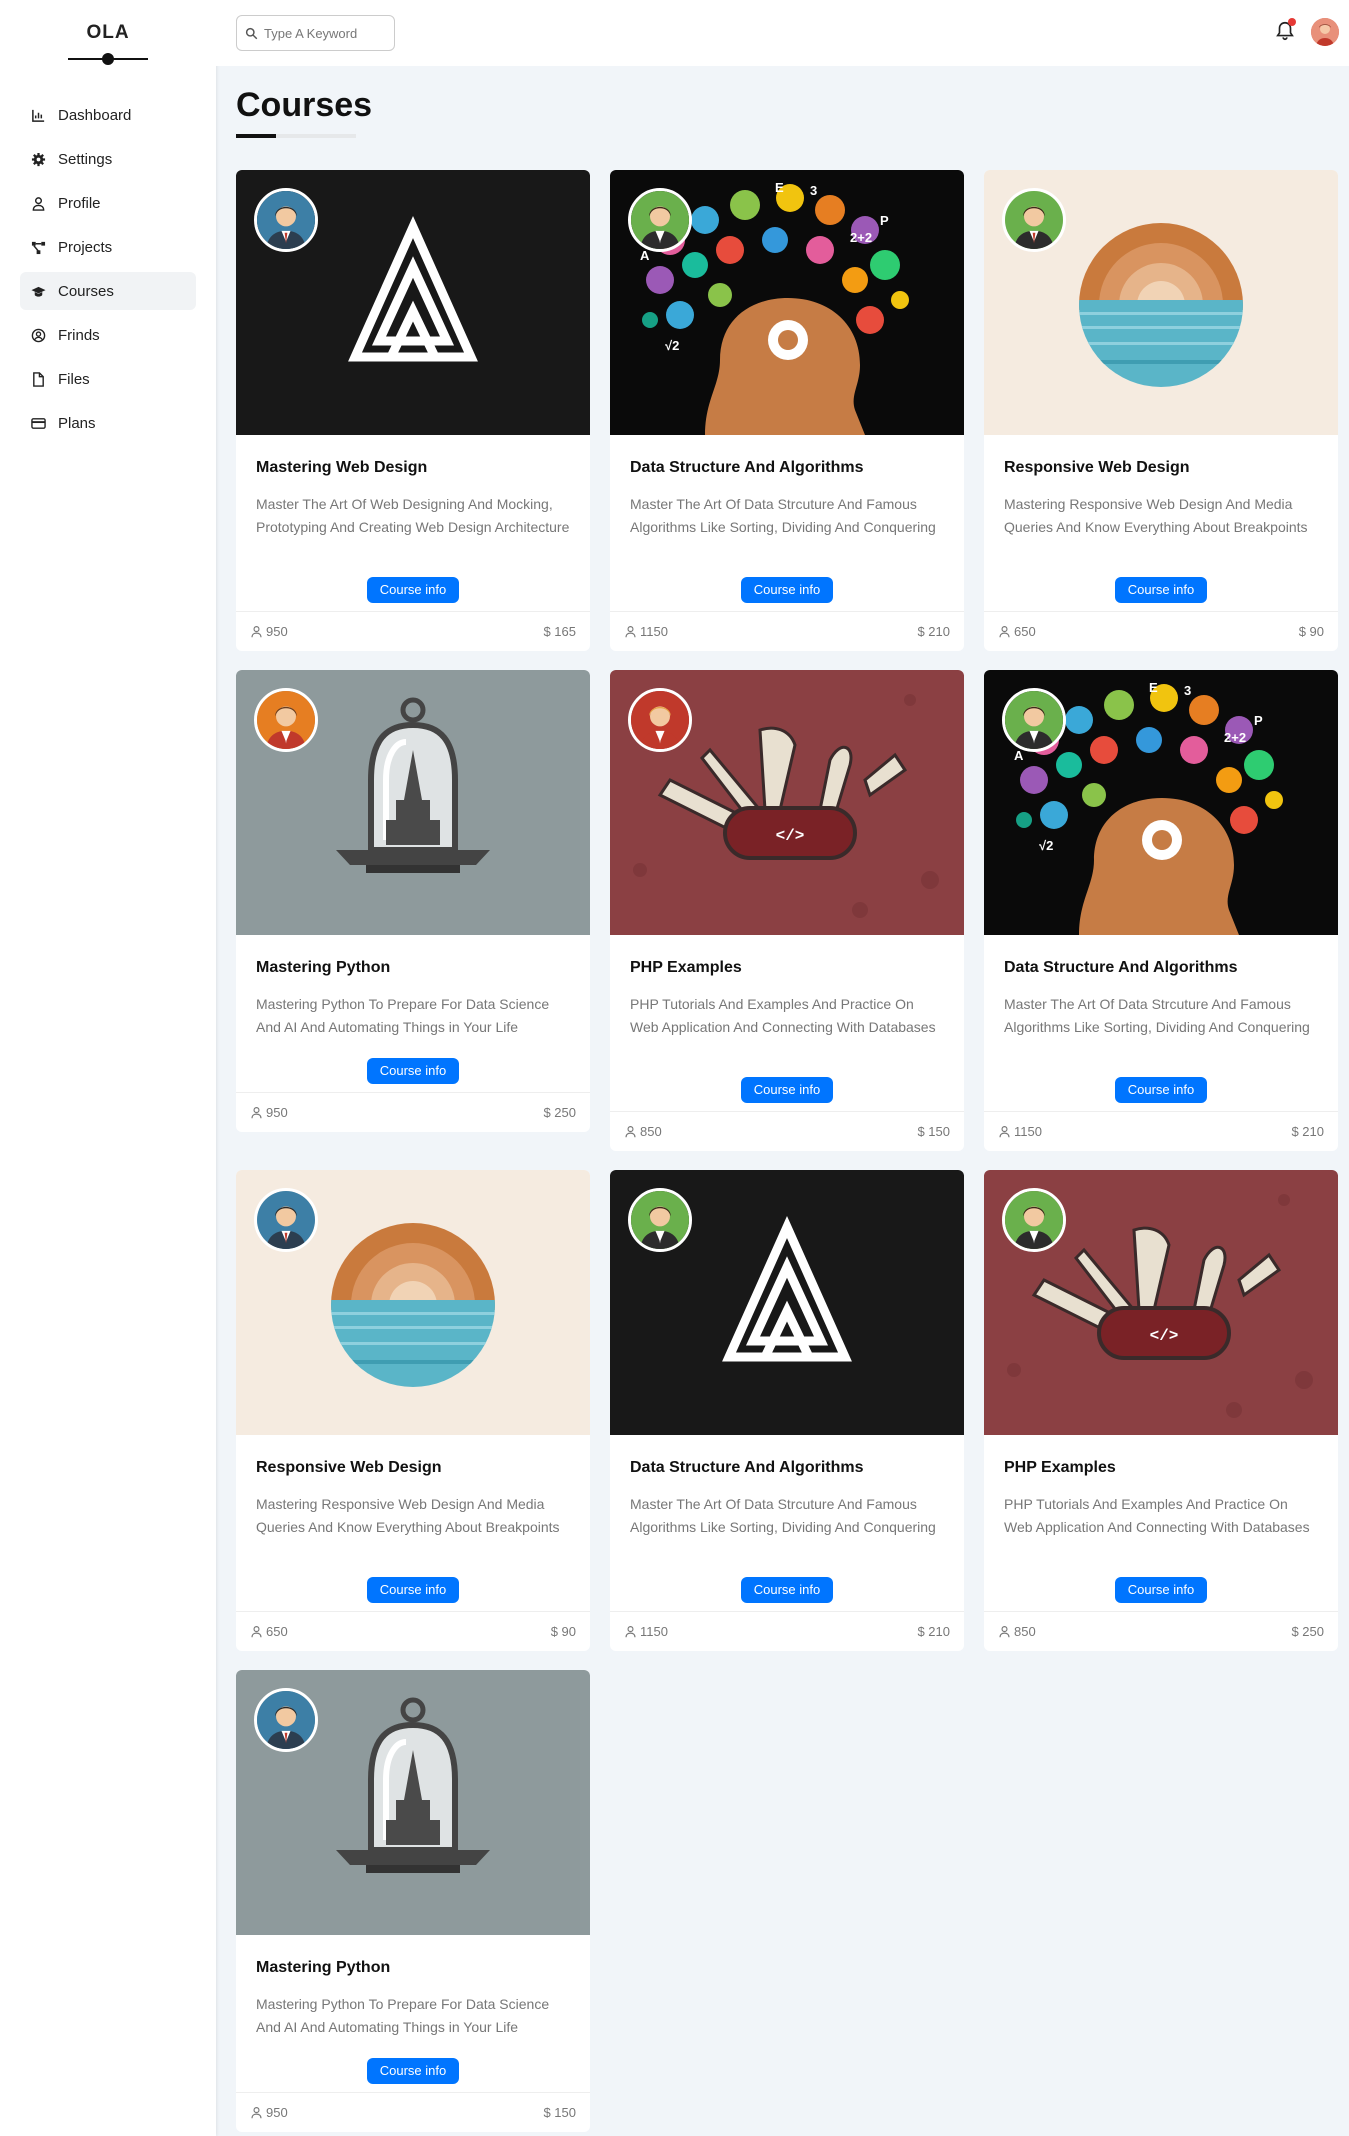 This screenshot has width=1349, height=2136. Describe the element at coordinates (108, 335) in the screenshot. I see `sidebar-item-frinds: Frinds` at that location.